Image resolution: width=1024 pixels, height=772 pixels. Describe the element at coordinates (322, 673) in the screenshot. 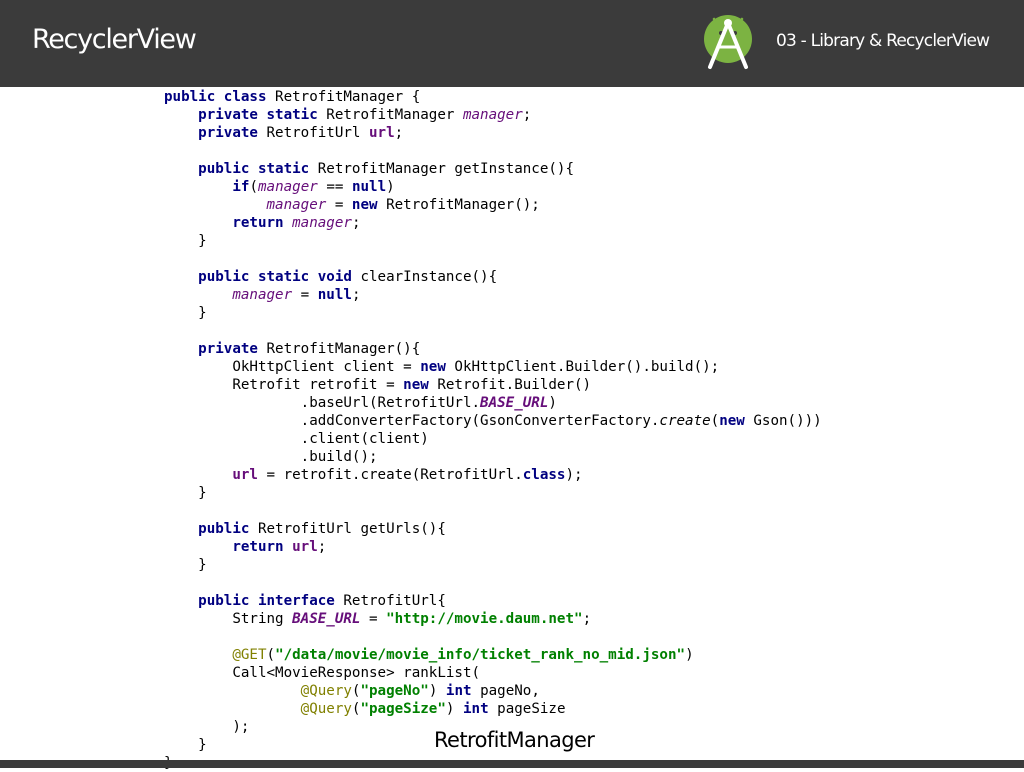

I see `code-token: Call<MovieResponse> rankList(` at that location.